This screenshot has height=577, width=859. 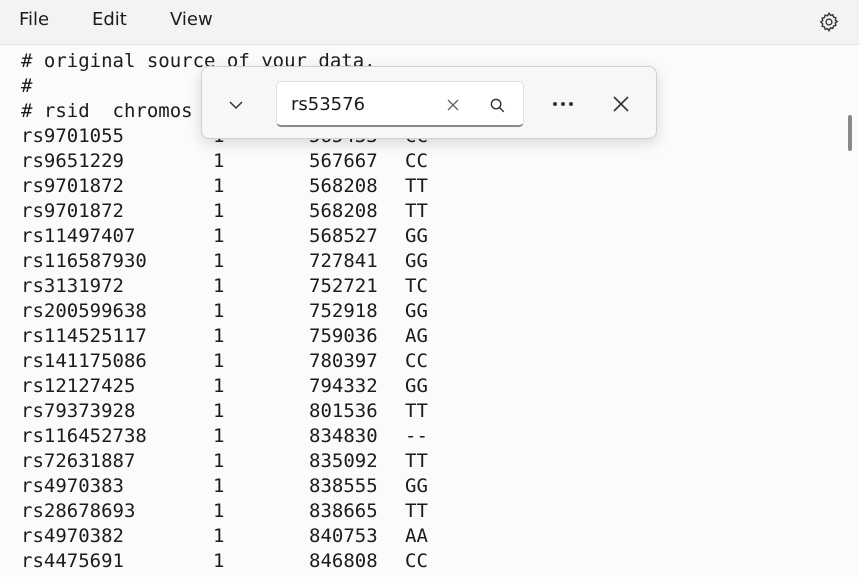 What do you see at coordinates (343, 511) in the screenshot?
I see `position-cell: 838665` at bounding box center [343, 511].